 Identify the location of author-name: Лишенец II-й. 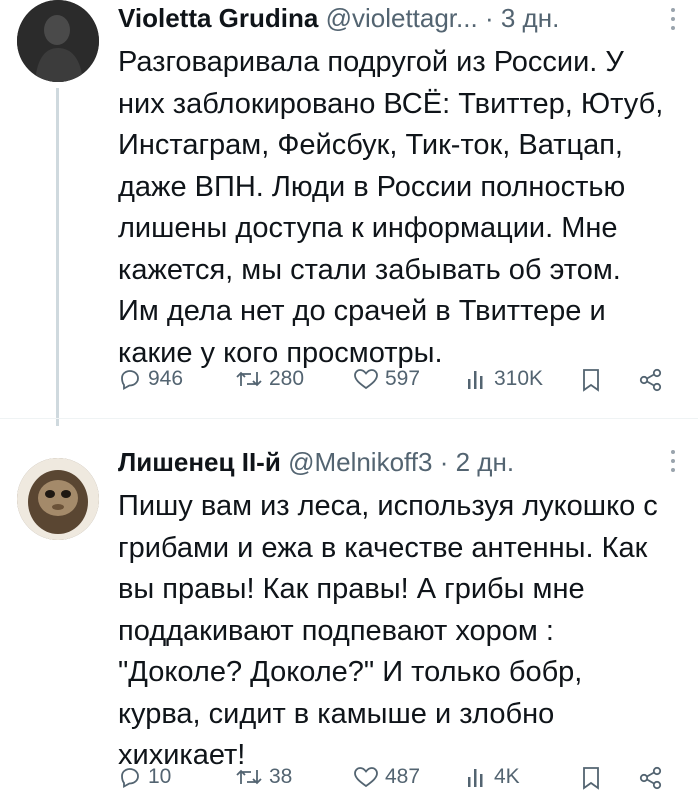
(199, 462).